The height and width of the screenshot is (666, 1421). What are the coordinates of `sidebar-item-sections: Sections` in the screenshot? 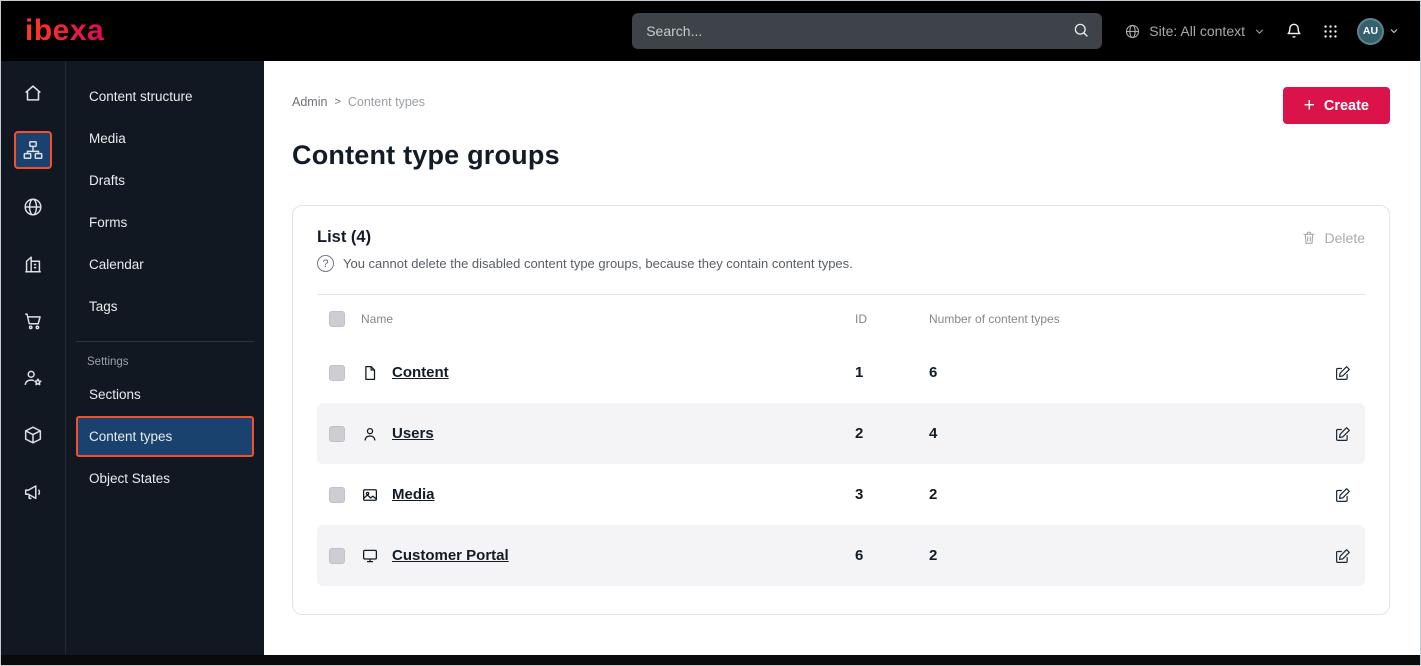 It's located at (165, 394).